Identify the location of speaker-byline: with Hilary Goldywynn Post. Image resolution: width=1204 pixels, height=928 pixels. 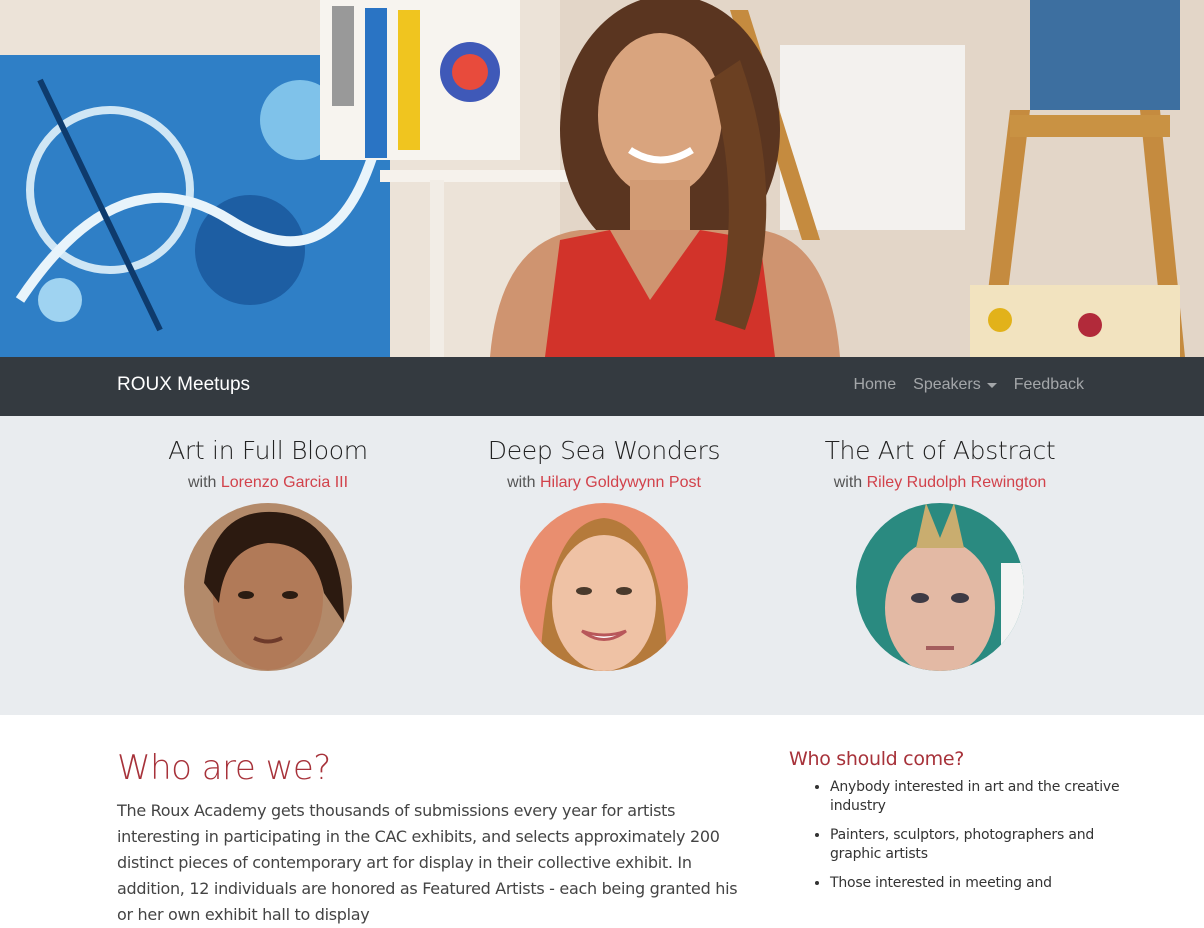
(604, 483).